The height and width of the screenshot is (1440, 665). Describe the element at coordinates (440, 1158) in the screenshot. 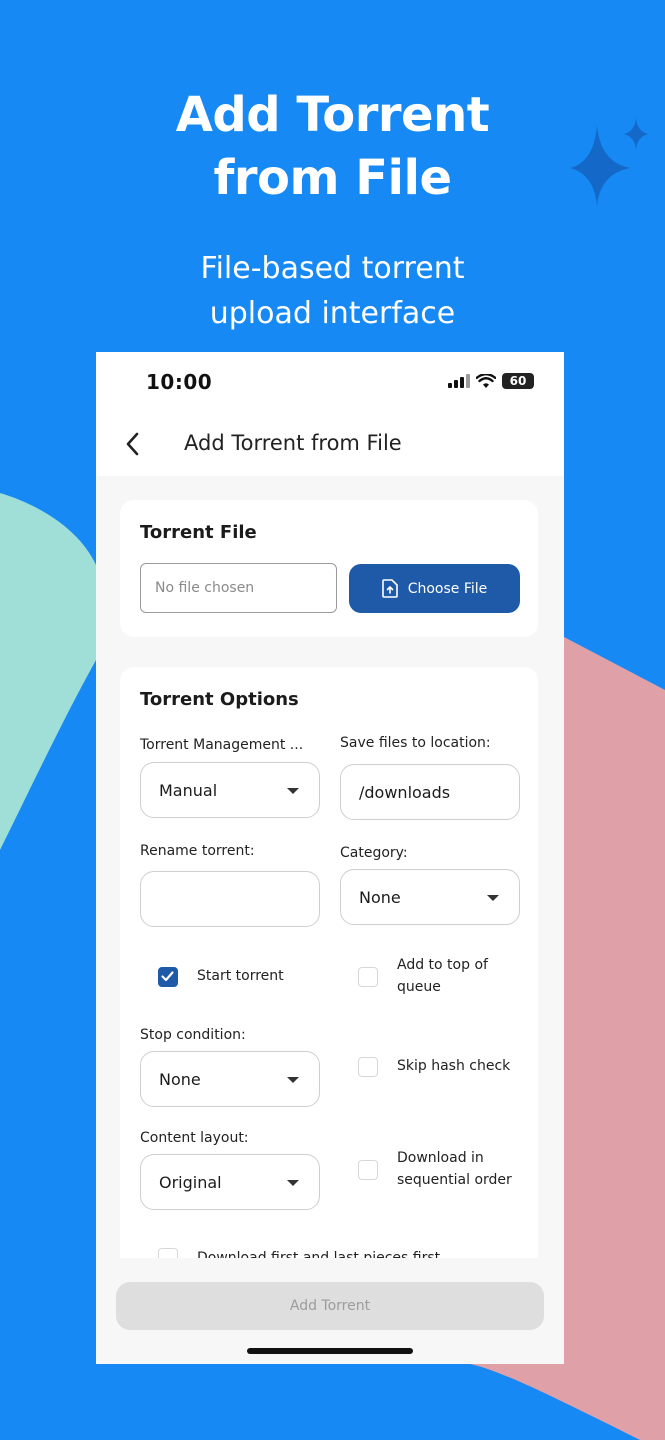

I see `sequential-line1: Download in` at that location.